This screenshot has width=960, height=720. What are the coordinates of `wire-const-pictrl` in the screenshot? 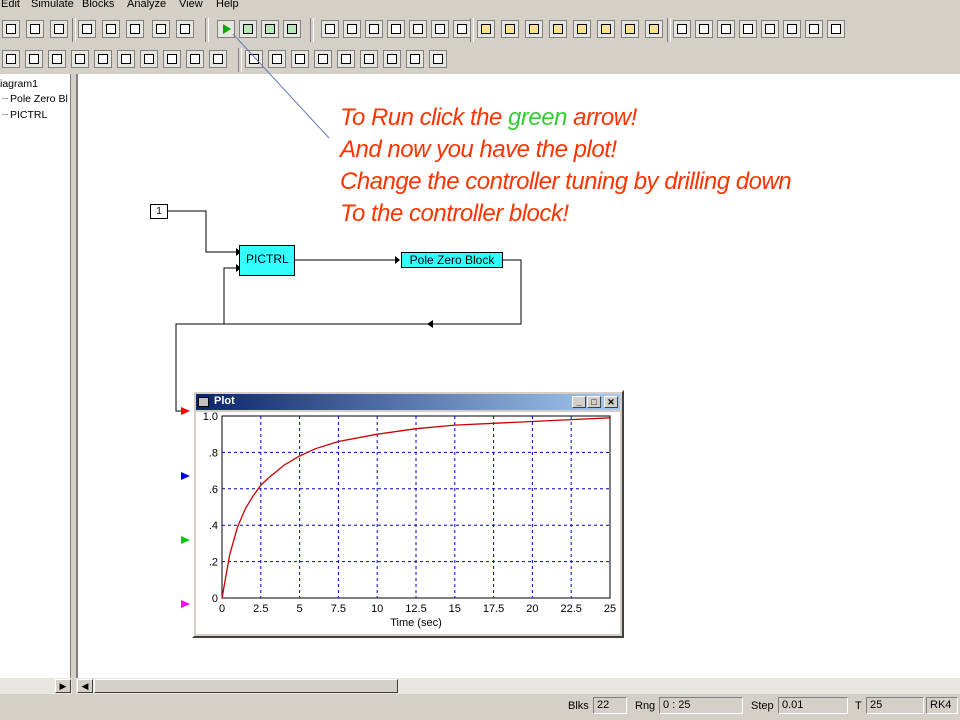 It's located at (202, 231).